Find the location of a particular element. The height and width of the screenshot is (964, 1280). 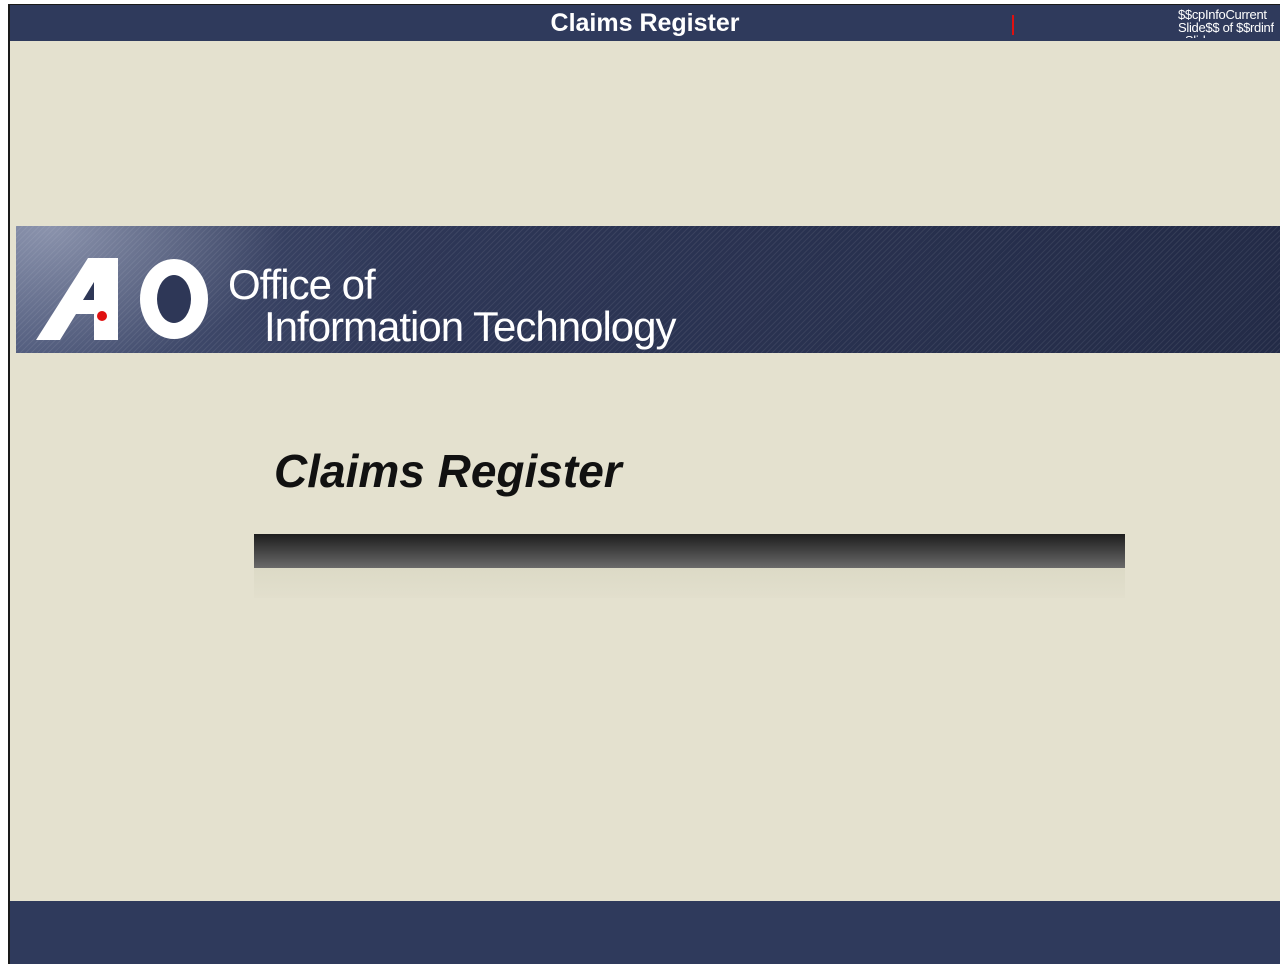

org-name-line1: Office of is located at coordinates (302, 284).